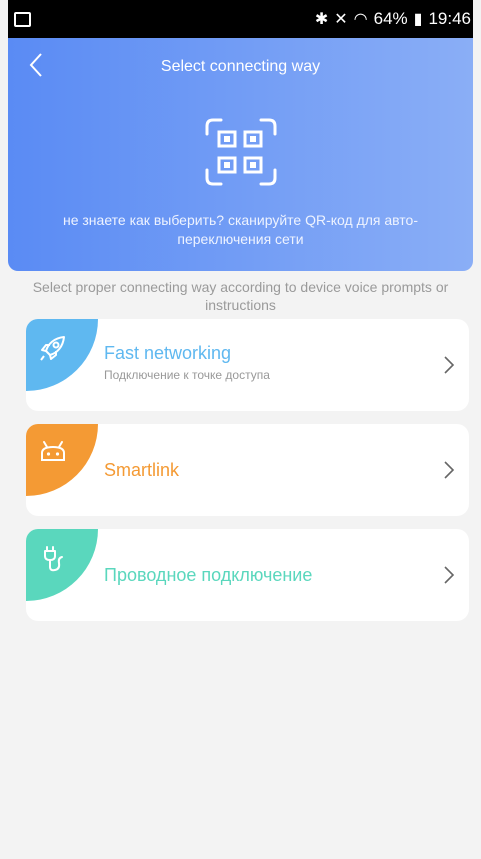 The image size is (481, 859). What do you see at coordinates (390, 18) in the screenshot?
I see `battery-percent: 64%` at bounding box center [390, 18].